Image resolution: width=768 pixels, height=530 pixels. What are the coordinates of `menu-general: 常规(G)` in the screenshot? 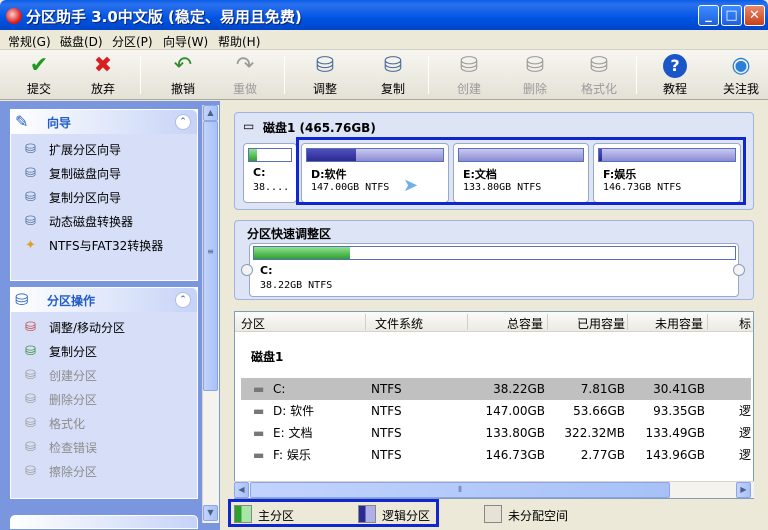 It's located at (29, 41).